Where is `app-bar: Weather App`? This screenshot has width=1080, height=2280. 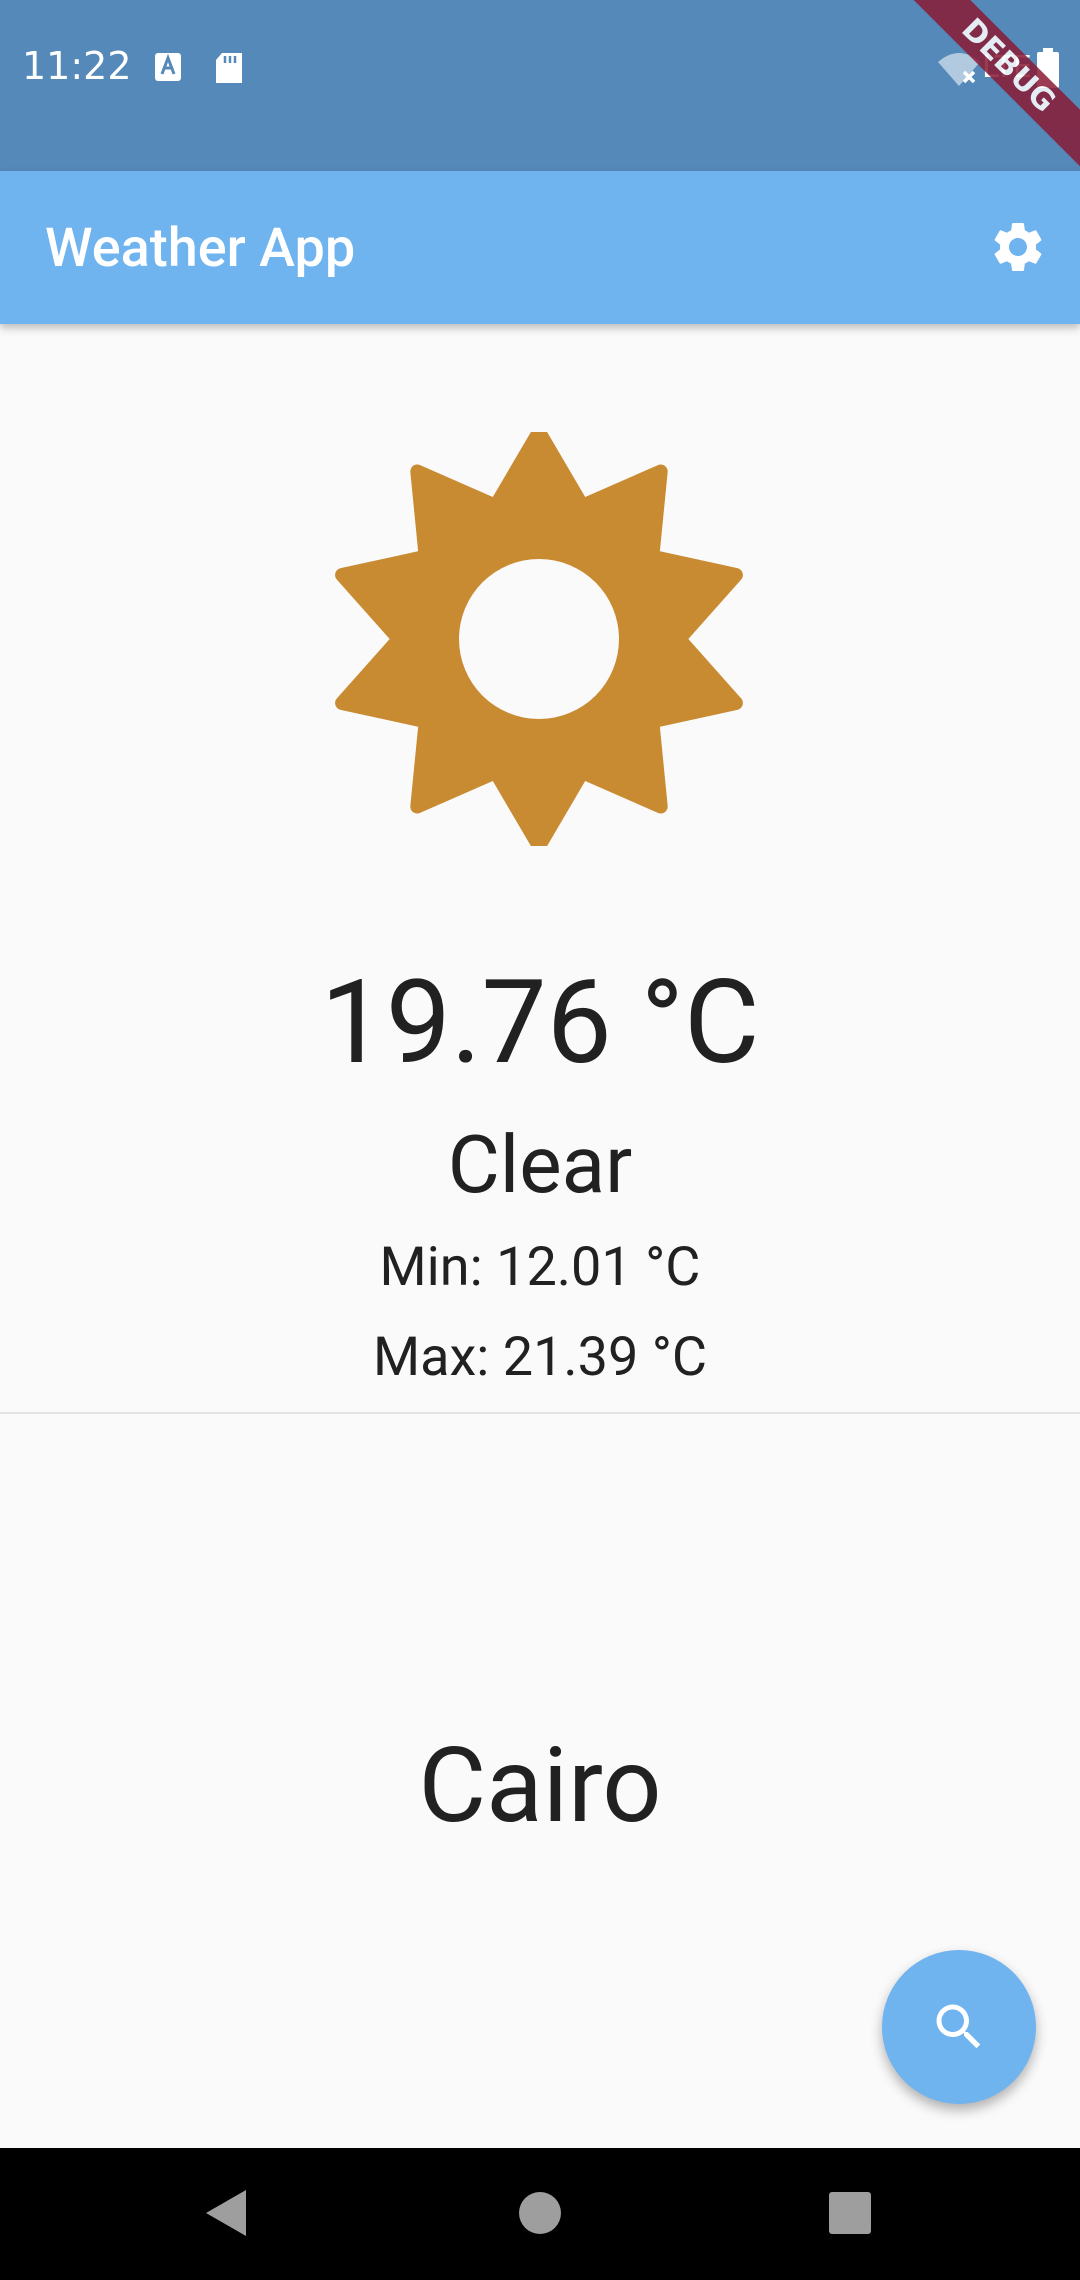 app-bar: Weather App is located at coordinates (540, 247).